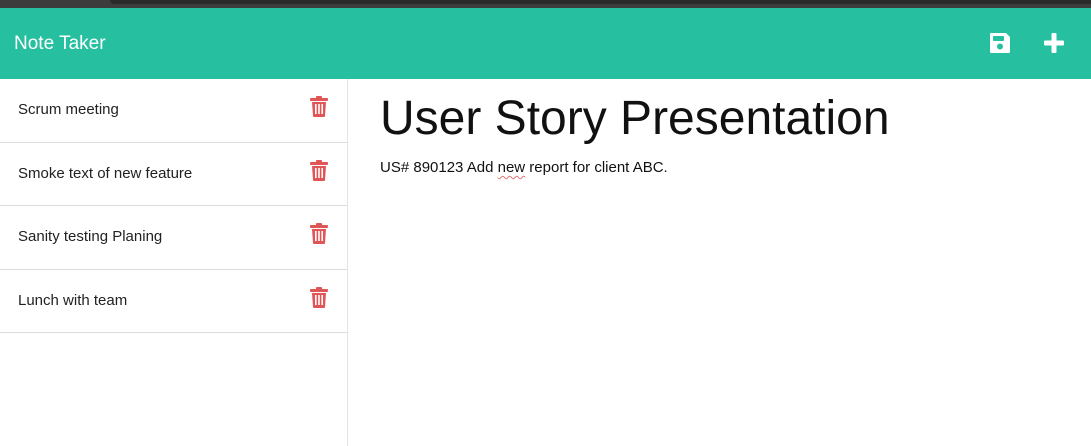  Describe the element at coordinates (90, 236) in the screenshot. I see `note-list-item-title: Sanity testing Planing` at that location.